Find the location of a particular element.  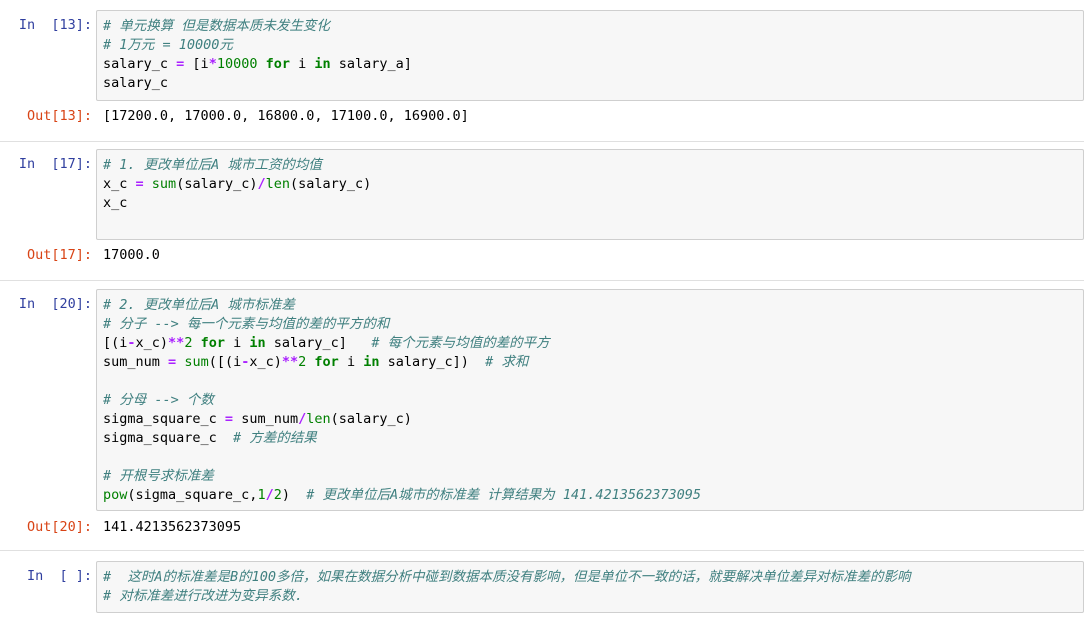

code-token: # 对标准差进行改进为变异系数. is located at coordinates (203, 596).